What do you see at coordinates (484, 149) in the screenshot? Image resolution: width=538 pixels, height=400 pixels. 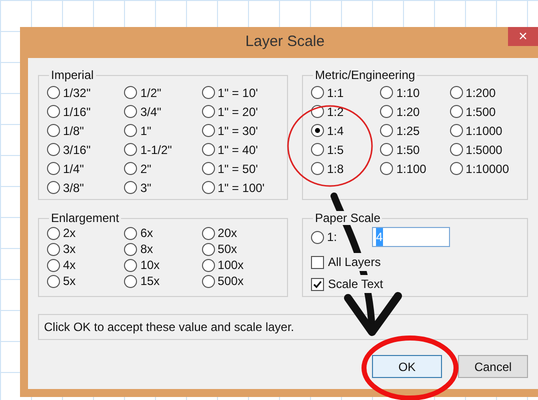 I see `radio-option: 1:5000` at bounding box center [484, 149].